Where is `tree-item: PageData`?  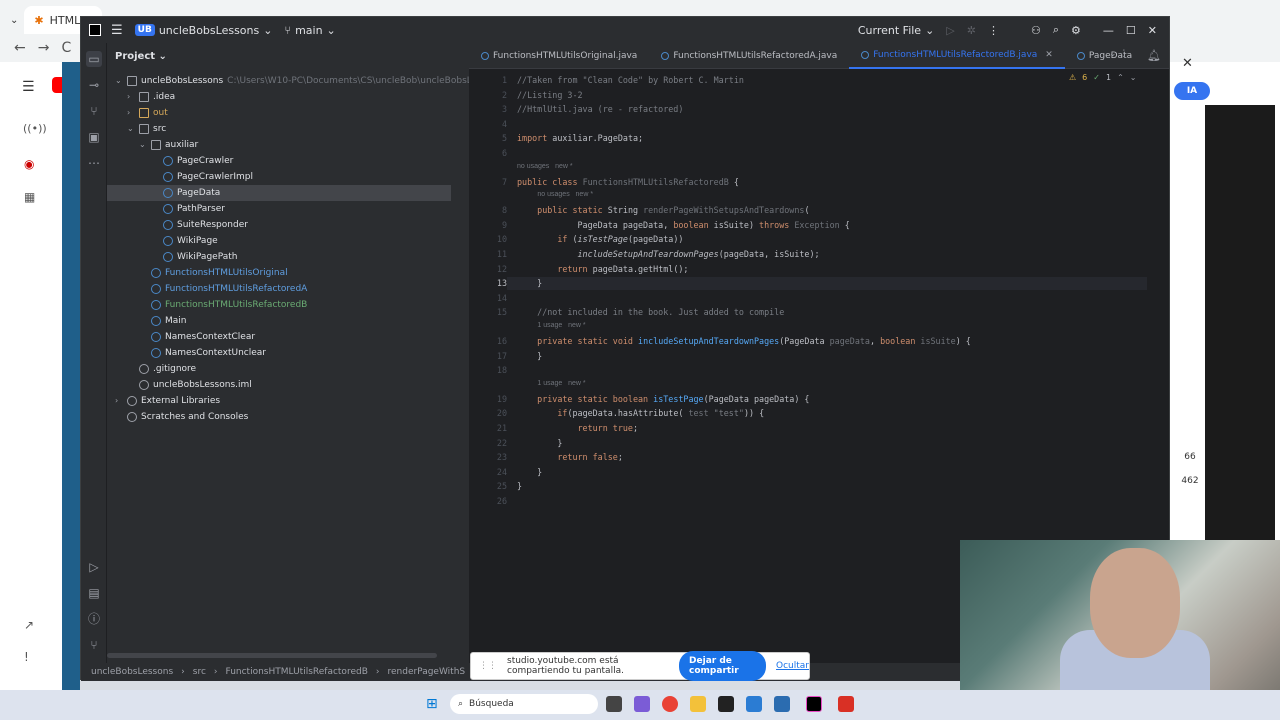
tree-item: PageData is located at coordinates (279, 193).